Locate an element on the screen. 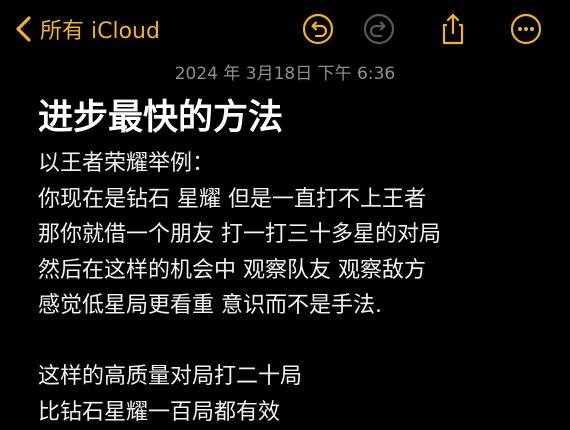  back-label: 所有 iCloud is located at coordinates (100, 29).